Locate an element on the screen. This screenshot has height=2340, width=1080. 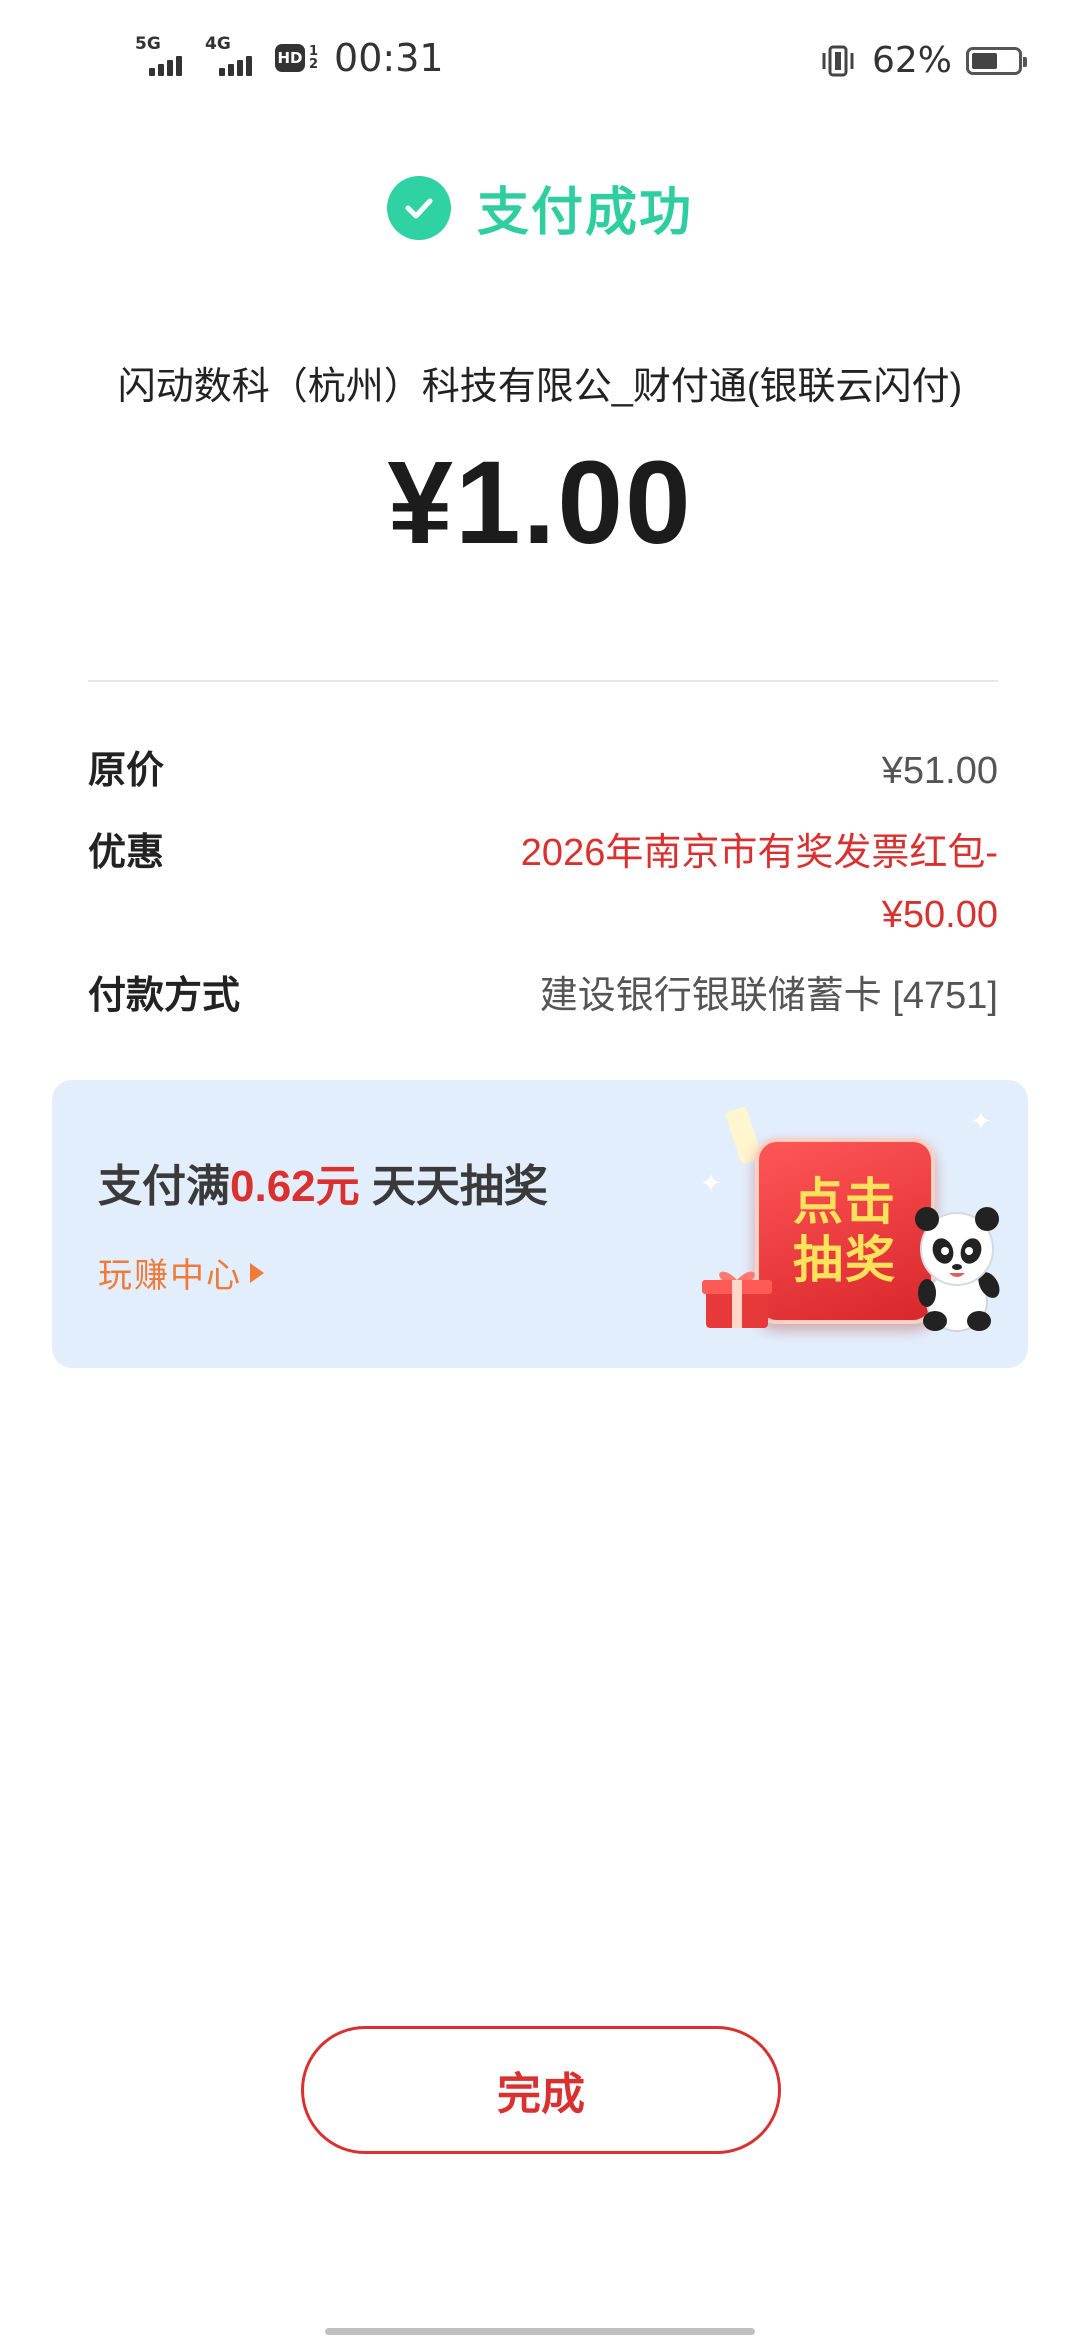
promo-title: 支付满0.62元 天天抽奖 is located at coordinates (323, 1182).